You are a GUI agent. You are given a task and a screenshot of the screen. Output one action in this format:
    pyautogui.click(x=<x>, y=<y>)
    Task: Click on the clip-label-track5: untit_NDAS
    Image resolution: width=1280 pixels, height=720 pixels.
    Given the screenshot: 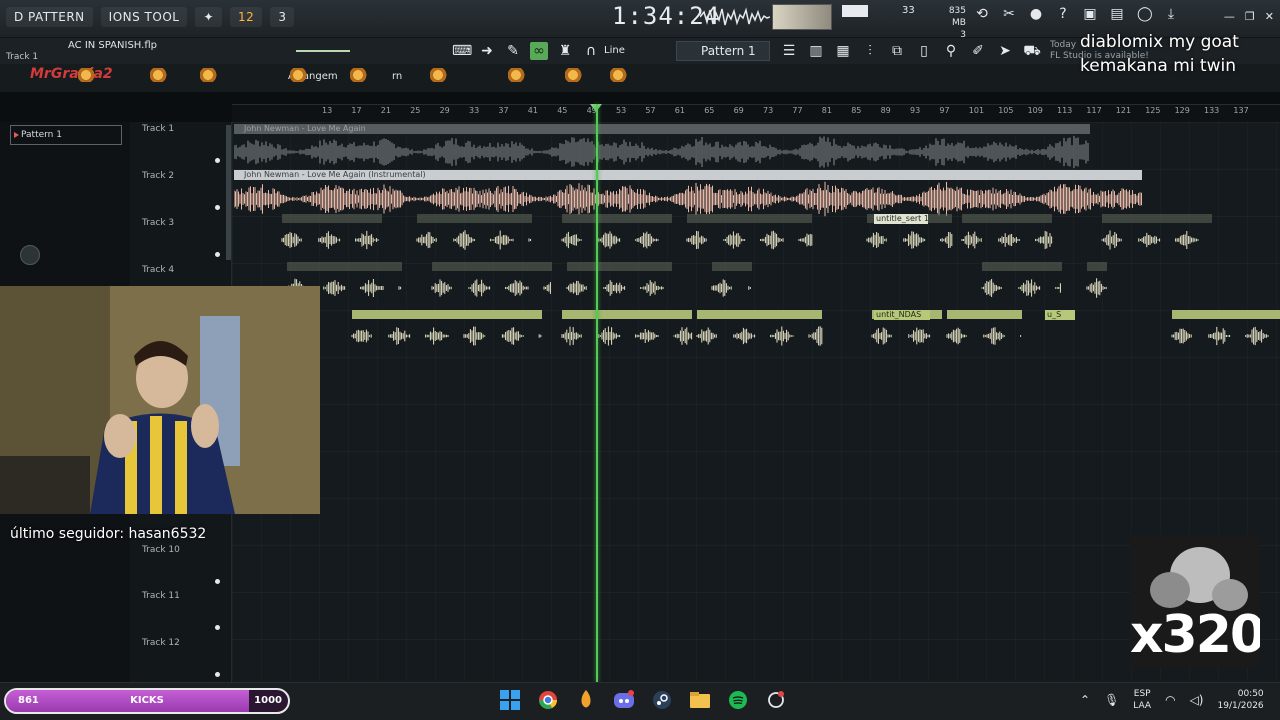 What is the action you would take?
    pyautogui.click(x=902, y=315)
    